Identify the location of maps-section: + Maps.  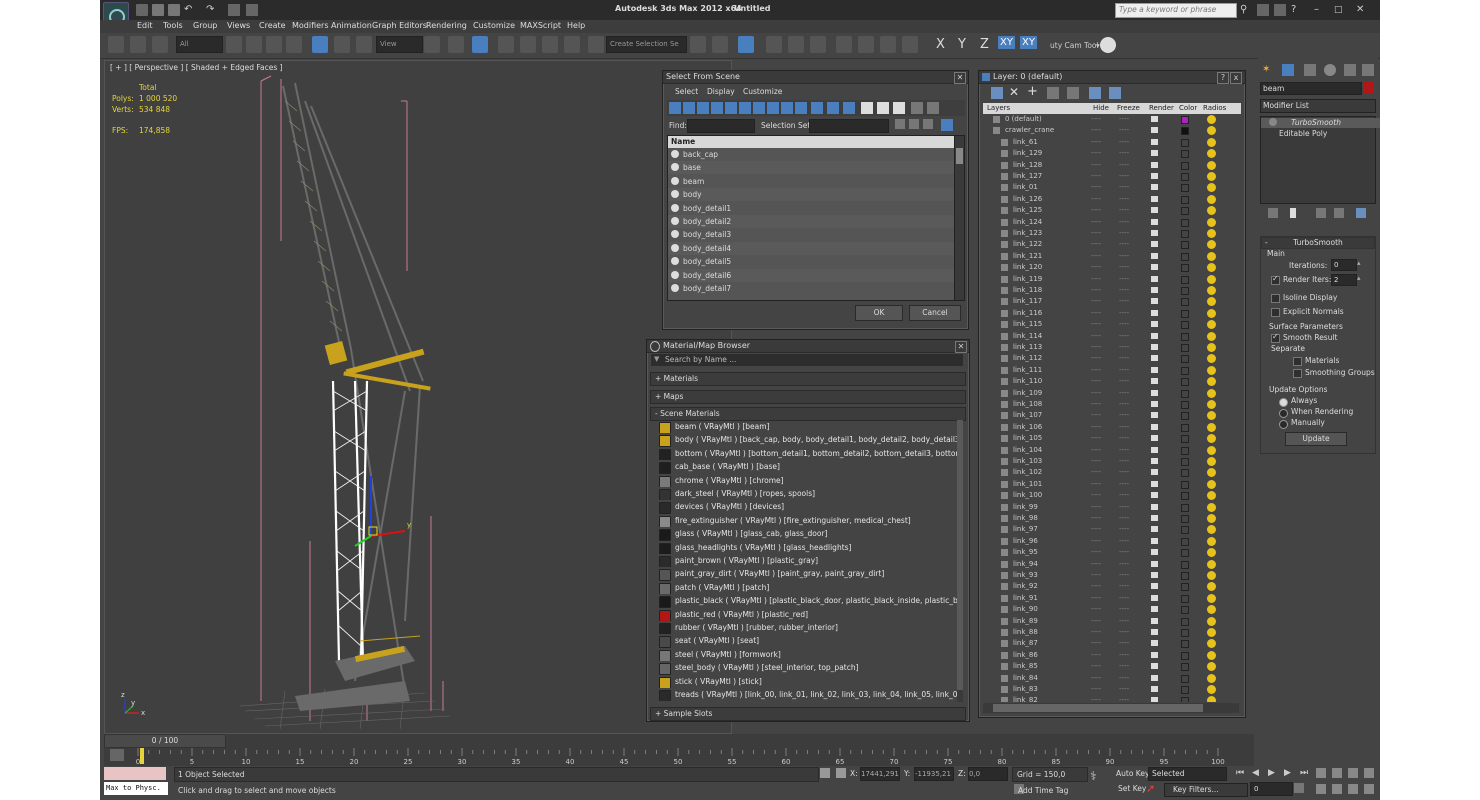
(808, 397).